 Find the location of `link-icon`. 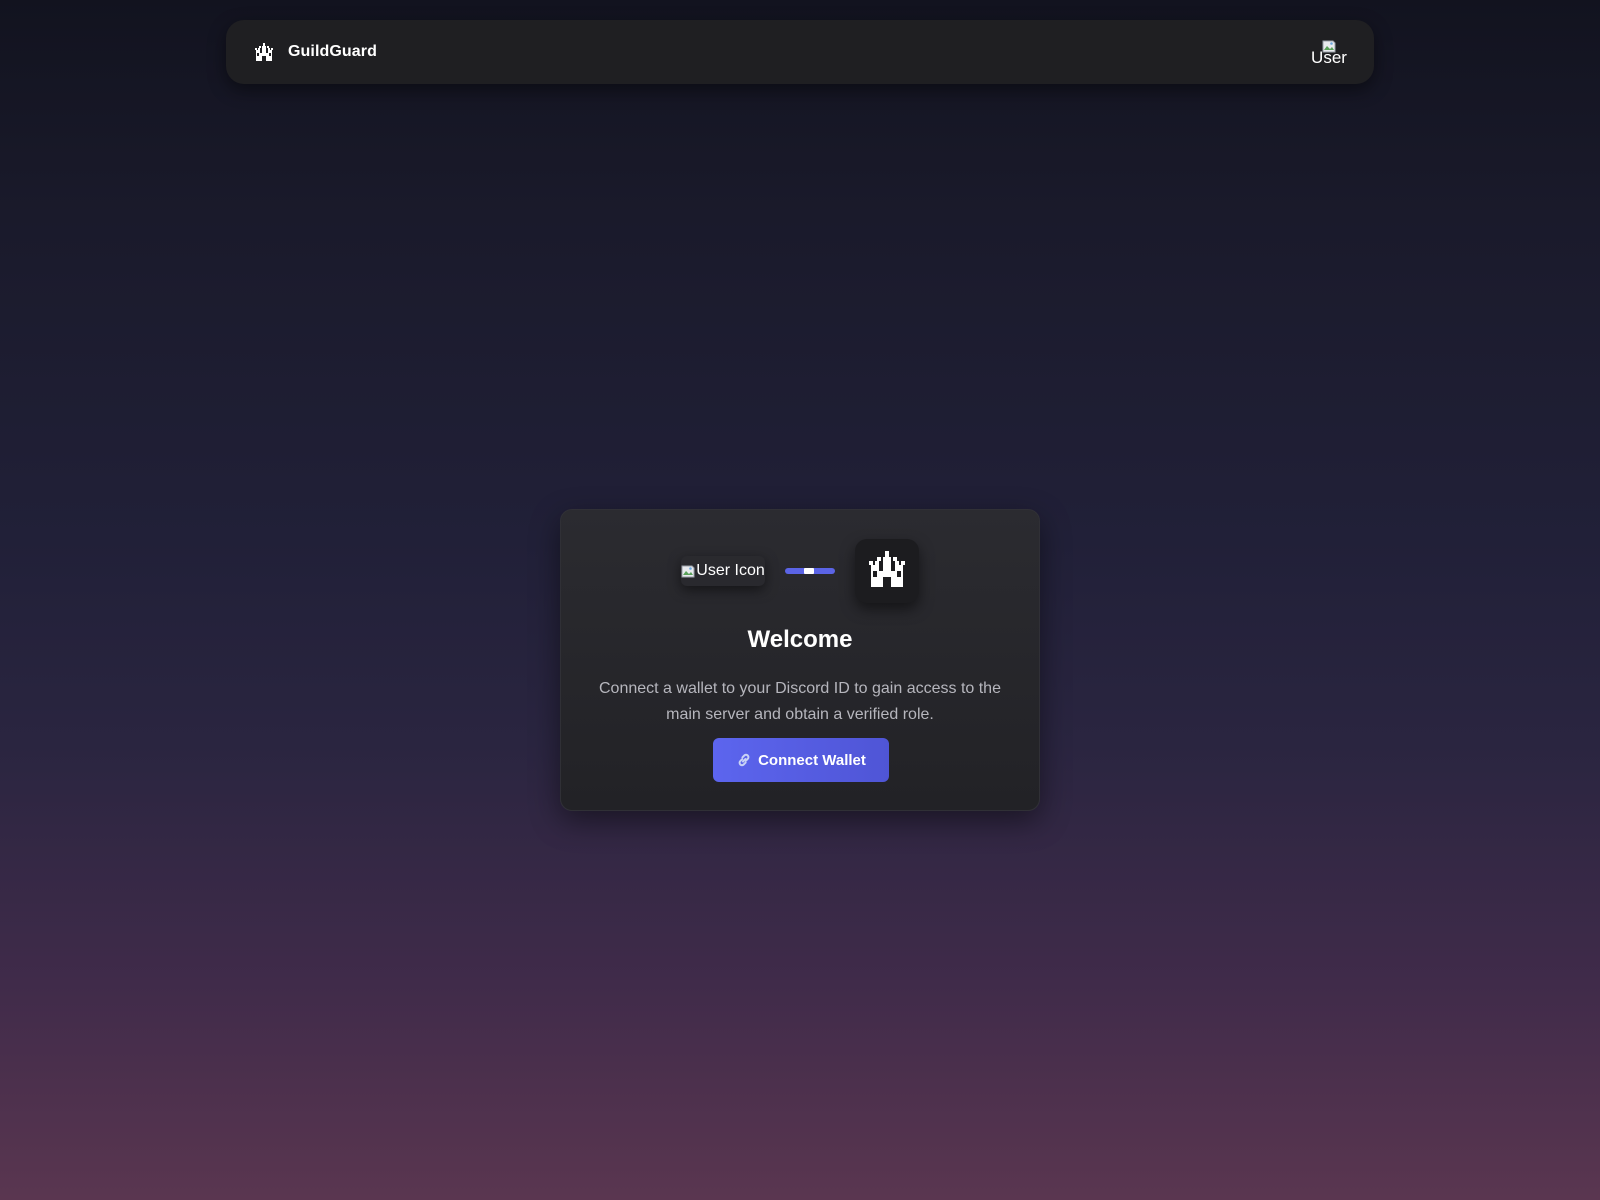

link-icon is located at coordinates (744, 760).